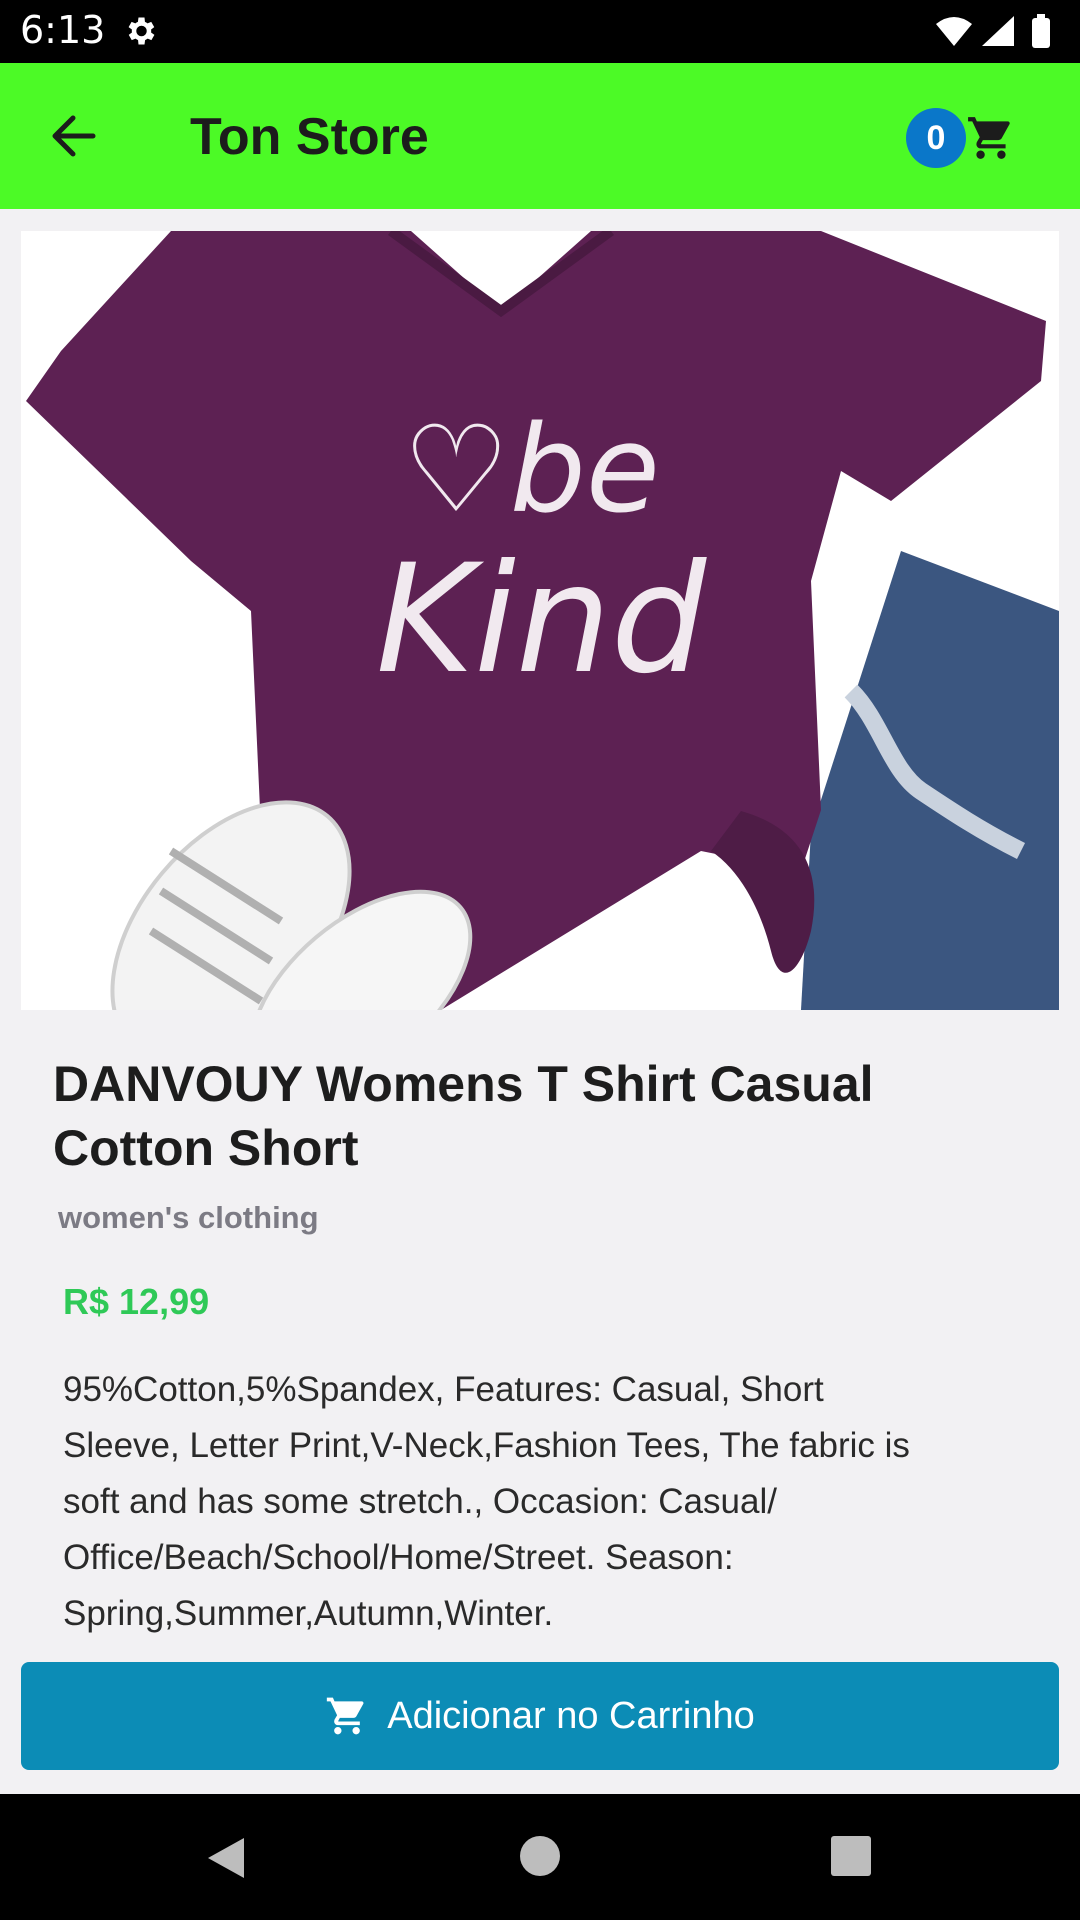  Describe the element at coordinates (136, 1301) in the screenshot. I see `product-price: R$ 12,99` at that location.